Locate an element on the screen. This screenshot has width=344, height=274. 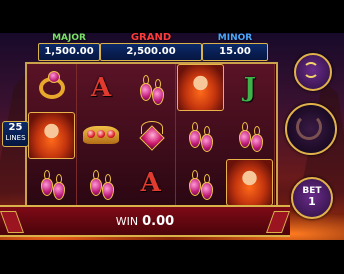
jackpot-minor: MINOR 15.00 is located at coordinates (235, 47).